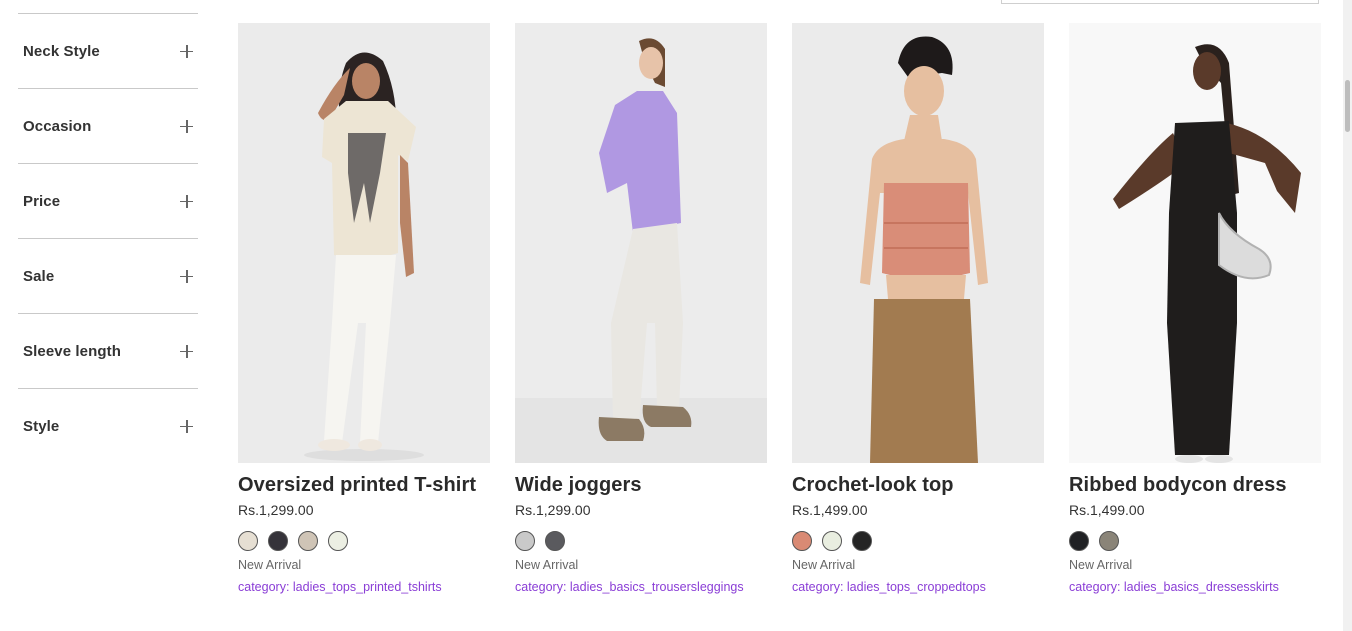 Image resolution: width=1352 pixels, height=631 pixels. I want to click on filter-neck-style: Neck Style, so click(108, 50).